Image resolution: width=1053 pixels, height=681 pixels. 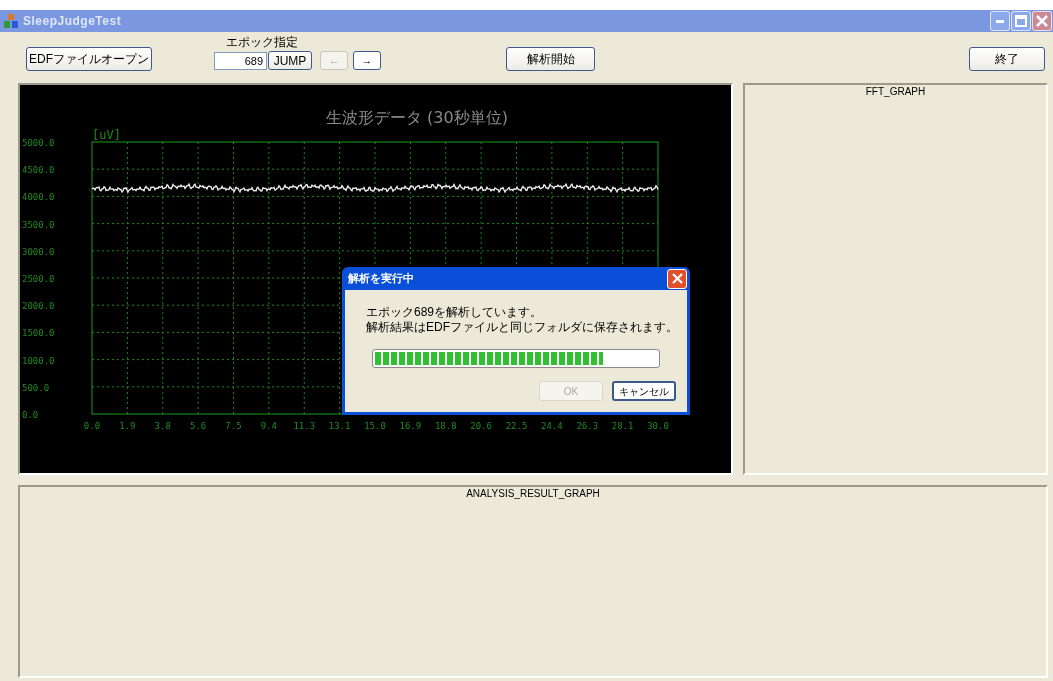 I want to click on y-axis-label: 3000.0, so click(x=38, y=251).